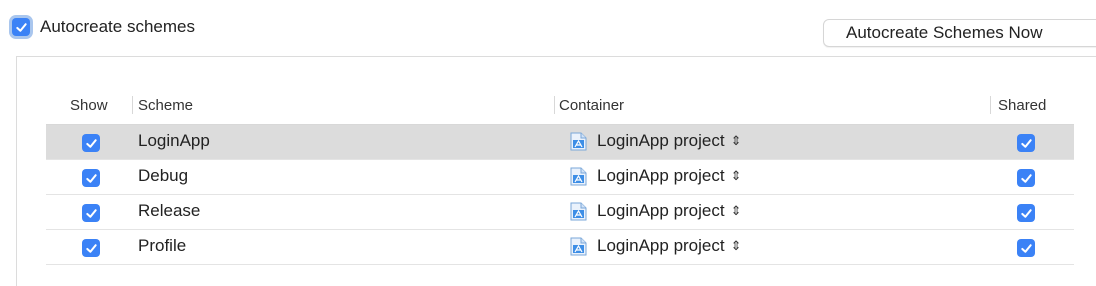 This screenshot has width=1096, height=286. Describe the element at coordinates (163, 175) in the screenshot. I see `scheme-name: Debug` at that location.